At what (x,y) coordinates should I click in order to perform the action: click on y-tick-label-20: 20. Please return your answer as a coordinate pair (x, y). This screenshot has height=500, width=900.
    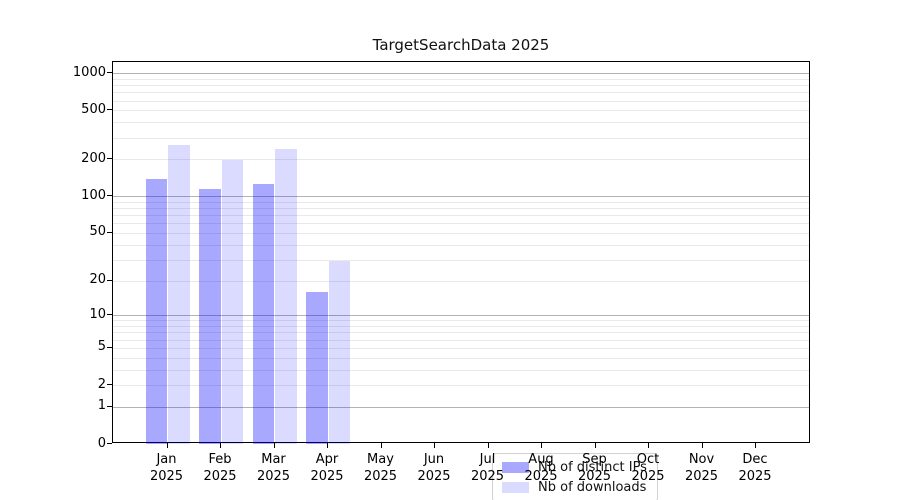
    Looking at the image, I should click on (97, 280).